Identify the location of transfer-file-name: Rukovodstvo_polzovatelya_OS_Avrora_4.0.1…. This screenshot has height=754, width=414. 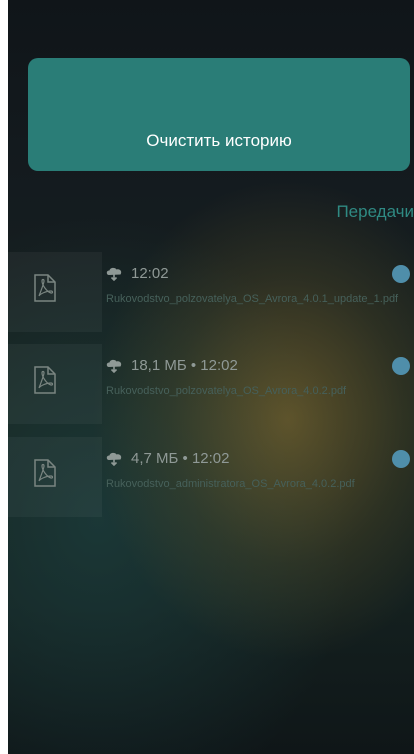
(252, 299).